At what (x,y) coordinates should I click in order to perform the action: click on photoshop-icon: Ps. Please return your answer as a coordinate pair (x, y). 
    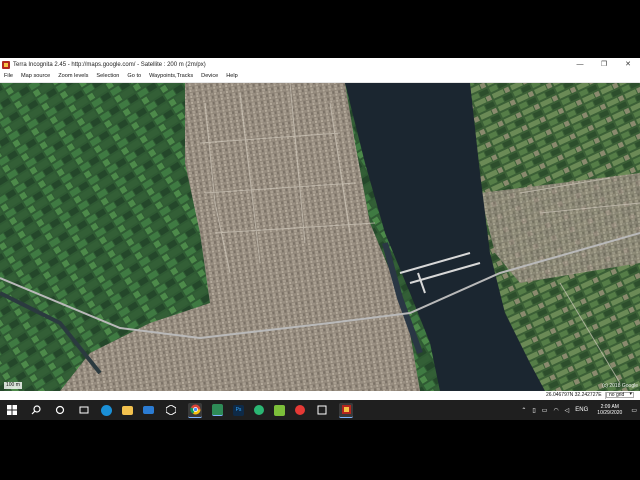
    Looking at the image, I should click on (238, 410).